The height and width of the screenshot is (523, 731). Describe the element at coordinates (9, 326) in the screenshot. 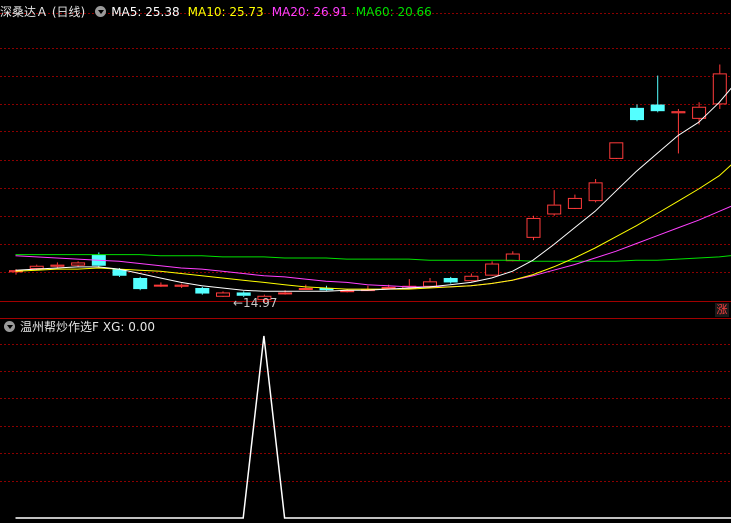

I see `sub-indicator-menu-icon` at that location.